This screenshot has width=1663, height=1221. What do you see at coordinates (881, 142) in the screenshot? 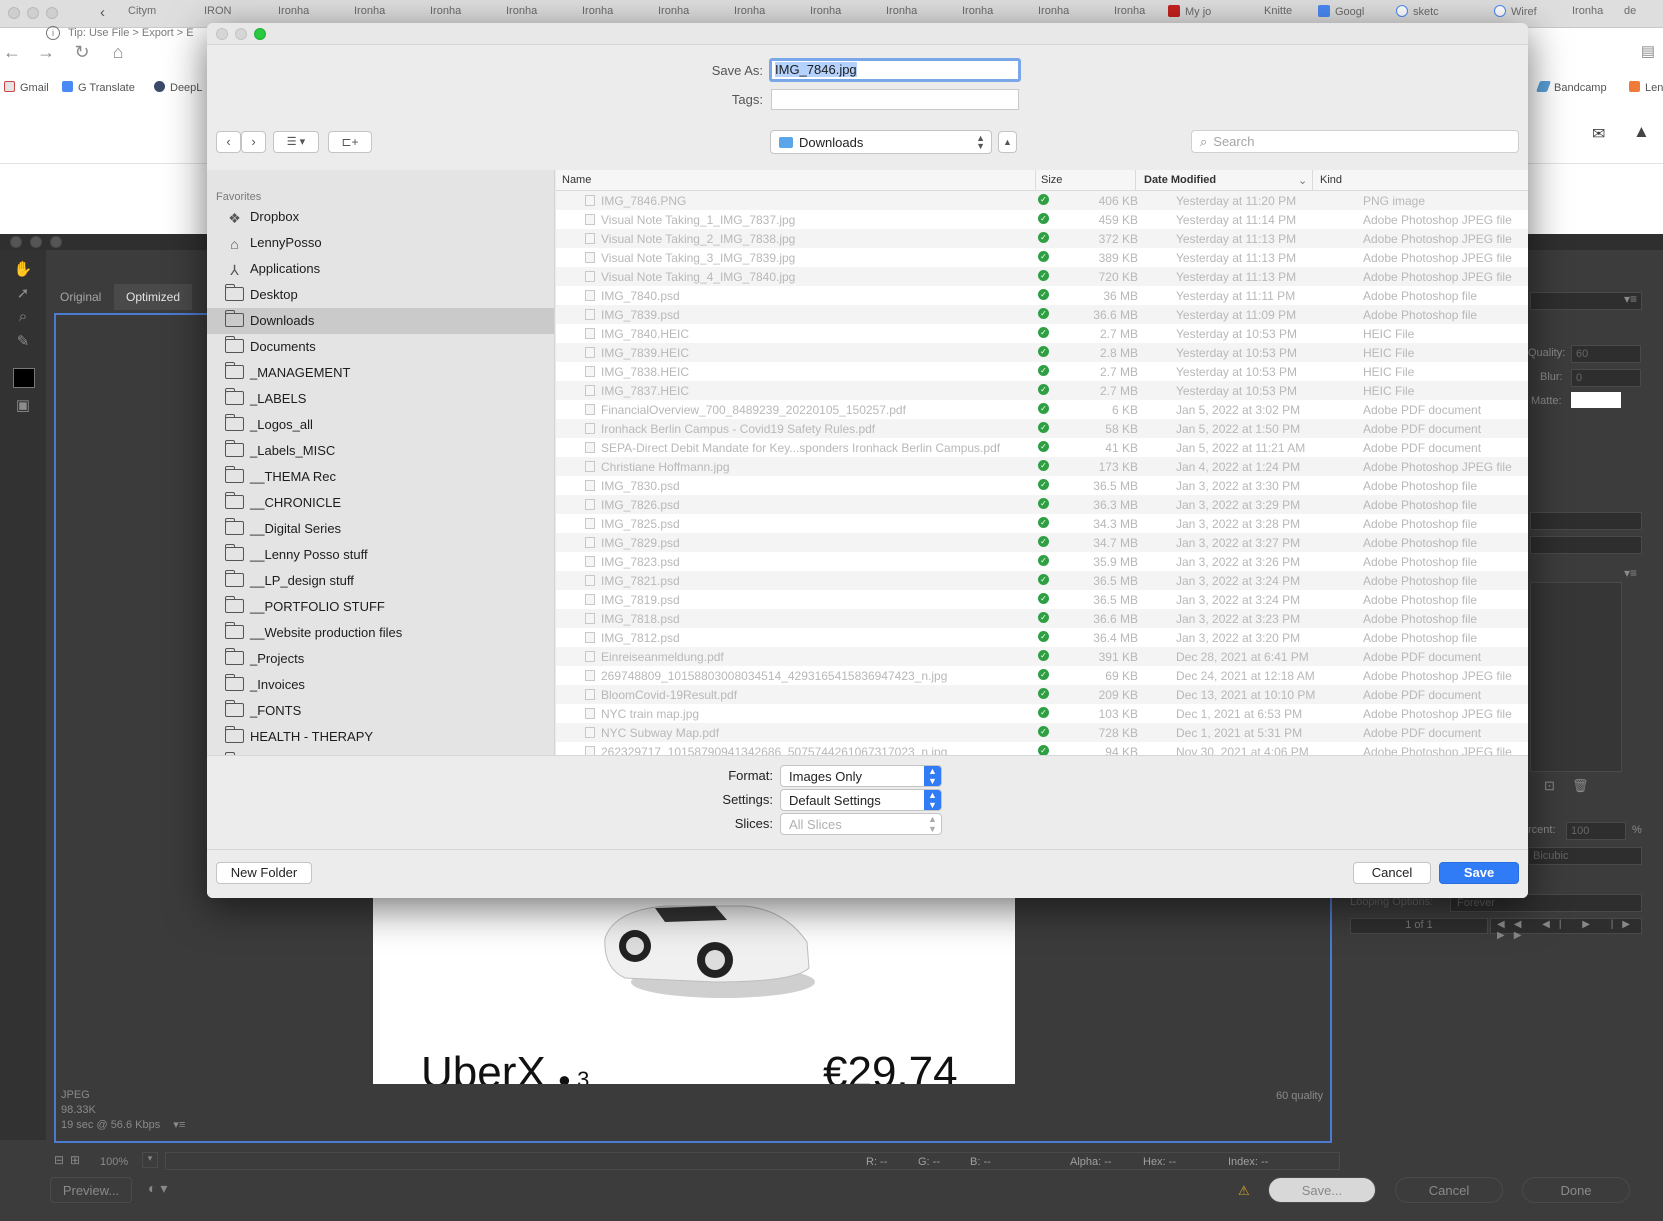
I see `location-popup: Downloads ▲ ▼` at bounding box center [881, 142].